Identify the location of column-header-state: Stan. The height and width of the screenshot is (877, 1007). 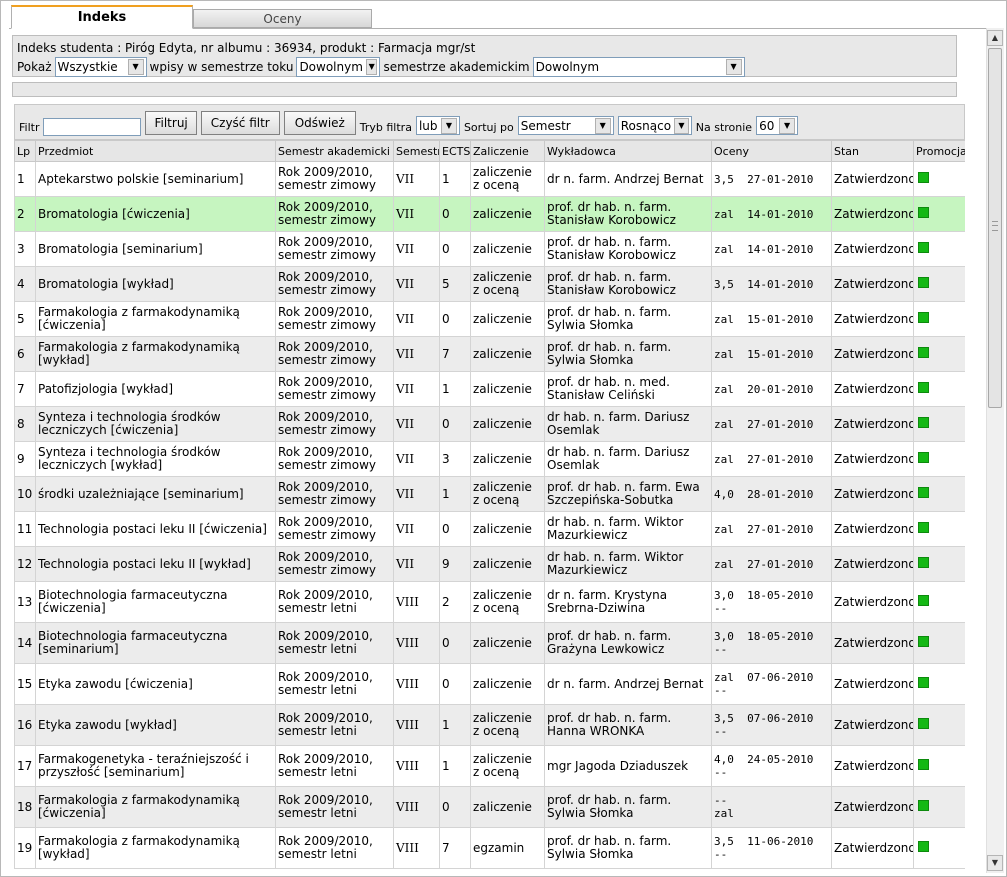
(872, 151).